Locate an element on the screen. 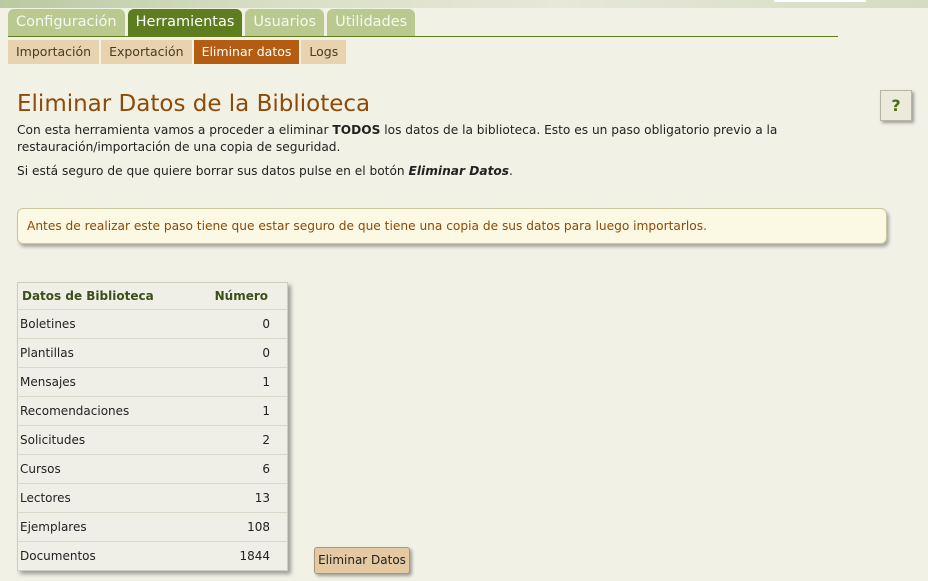  row-label: Ejemplares is located at coordinates (53, 527).